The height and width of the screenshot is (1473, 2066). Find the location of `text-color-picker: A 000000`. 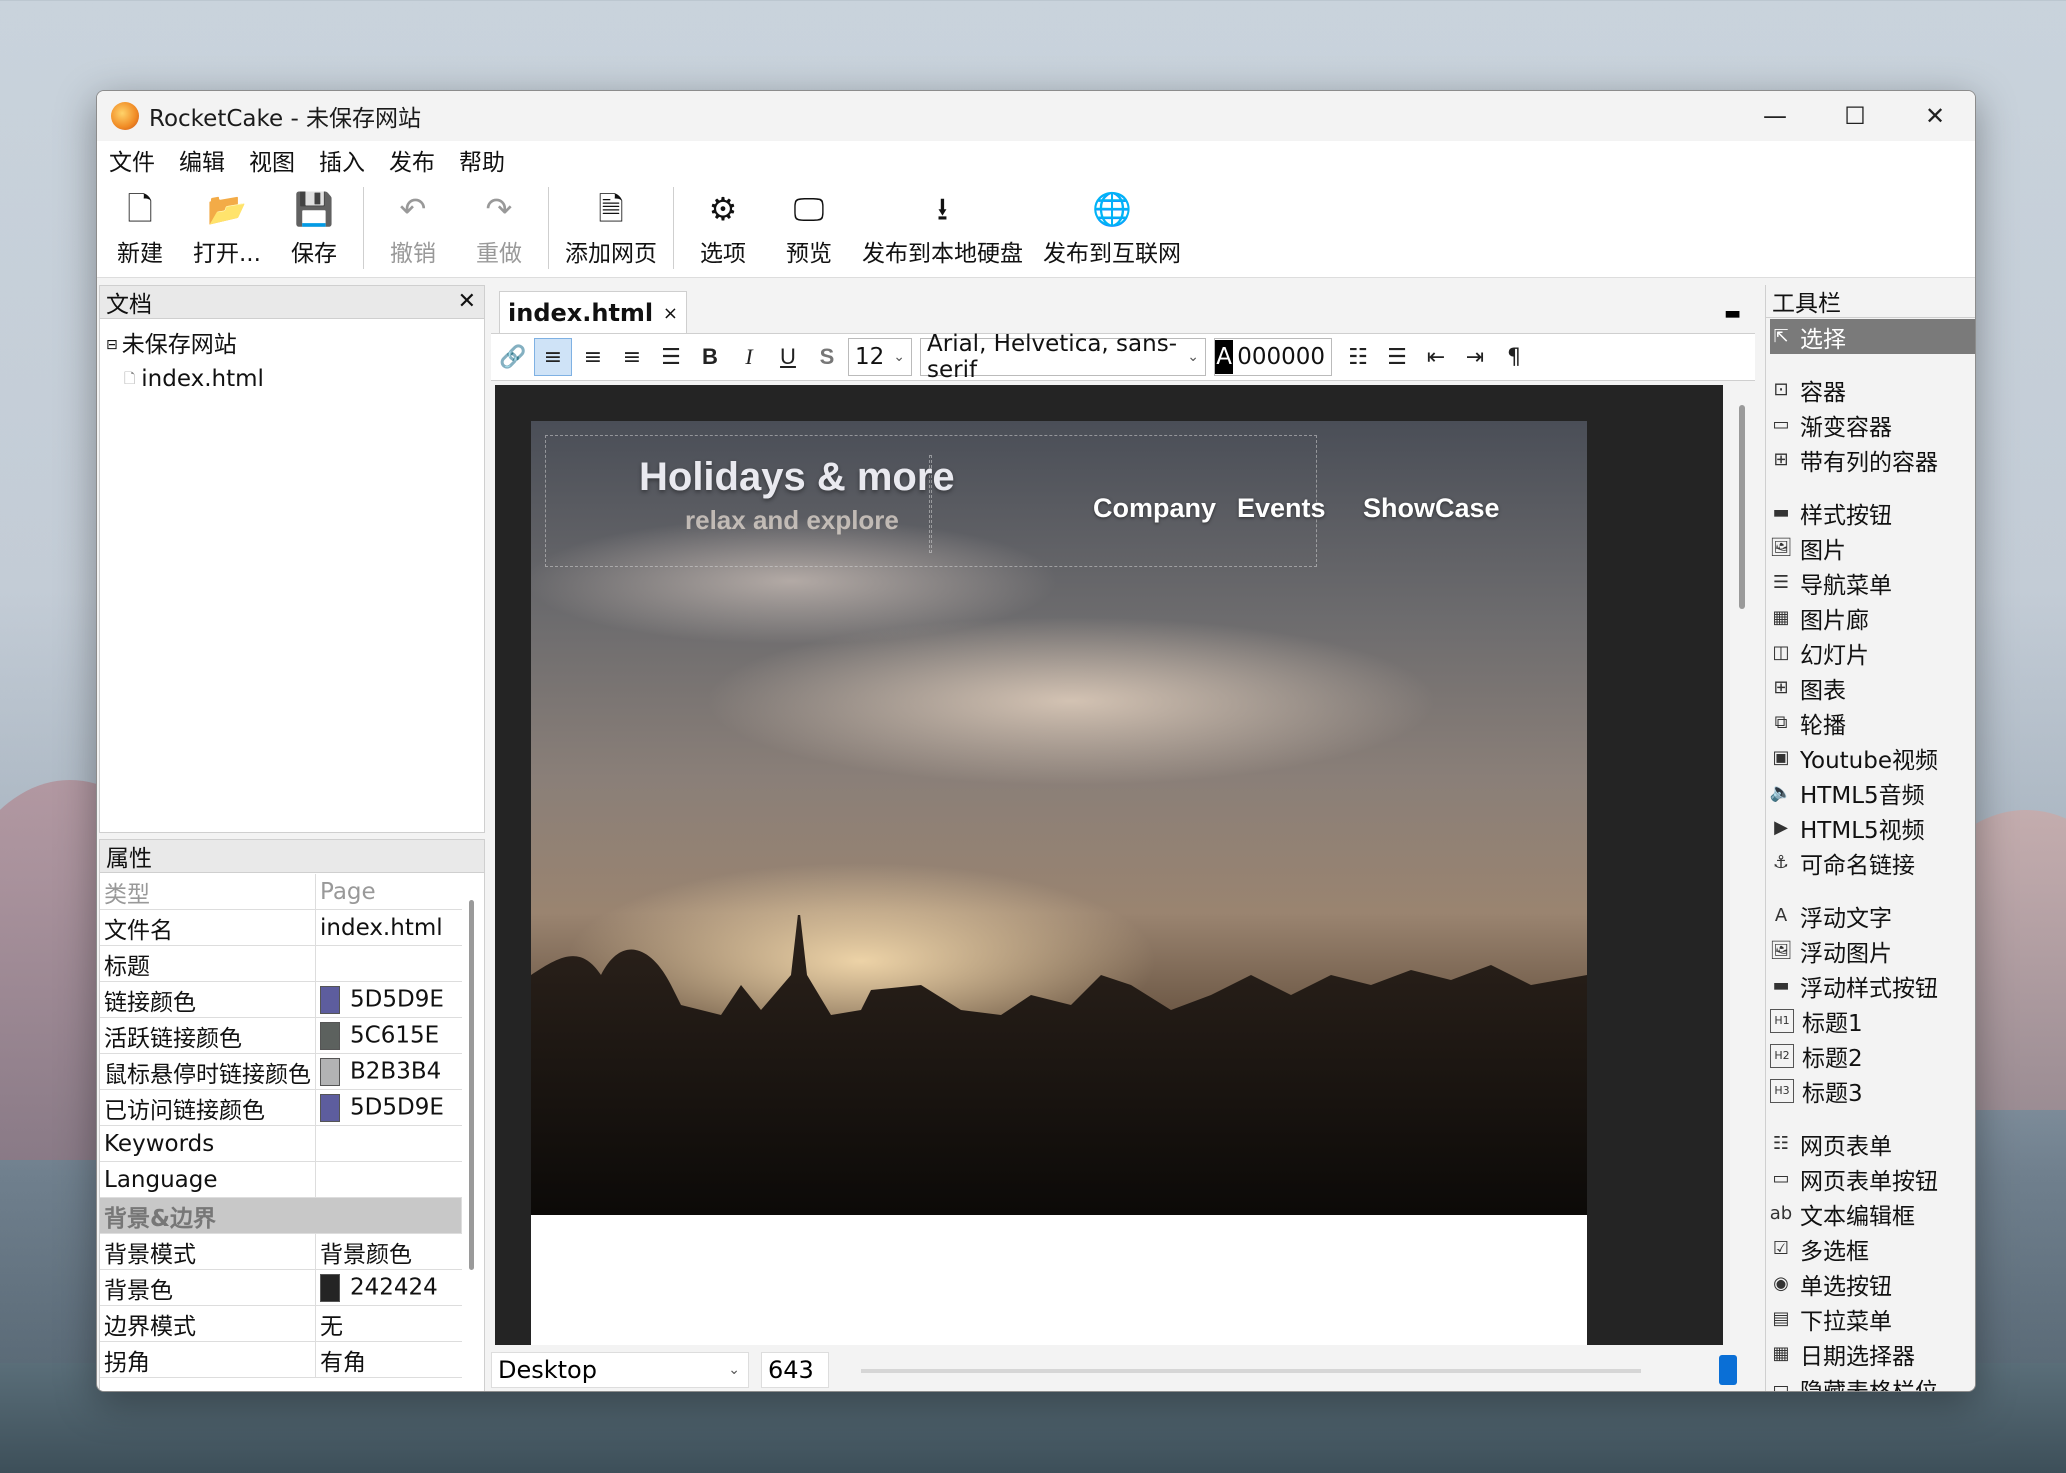

text-color-picker: A 000000 is located at coordinates (1273, 357).